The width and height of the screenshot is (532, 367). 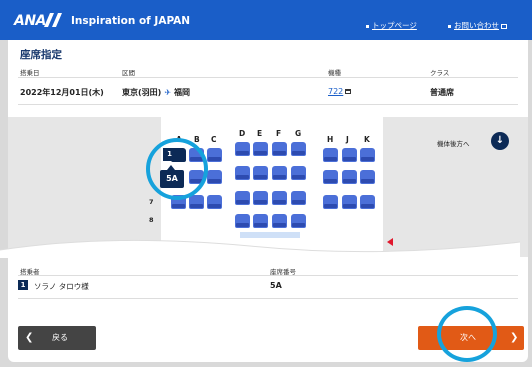 What do you see at coordinates (23, 285) in the screenshot?
I see `passenger-number-badge: 1` at bounding box center [23, 285].